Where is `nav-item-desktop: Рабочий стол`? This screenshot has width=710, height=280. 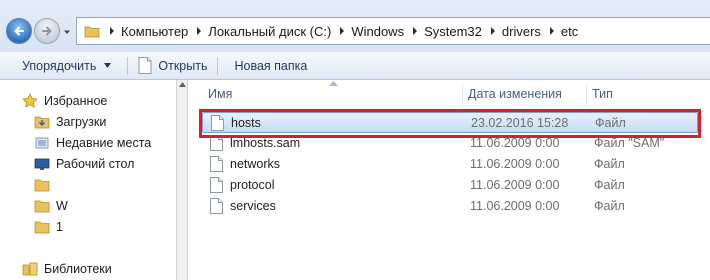 nav-item-desktop: Рабочий стол is located at coordinates (84, 164).